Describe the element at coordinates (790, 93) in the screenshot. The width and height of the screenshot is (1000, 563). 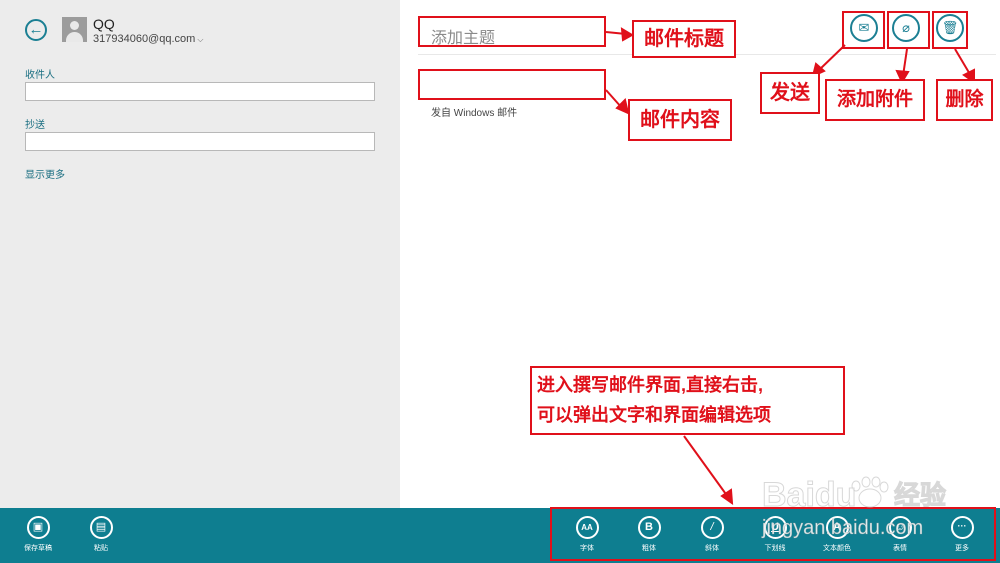
I see `send-callout: 发送` at that location.